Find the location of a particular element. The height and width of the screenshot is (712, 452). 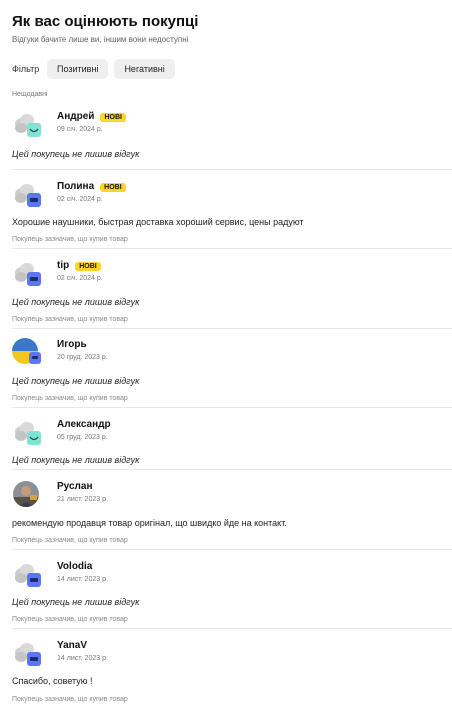

reviewer-name-text: Полина is located at coordinates (76, 186).